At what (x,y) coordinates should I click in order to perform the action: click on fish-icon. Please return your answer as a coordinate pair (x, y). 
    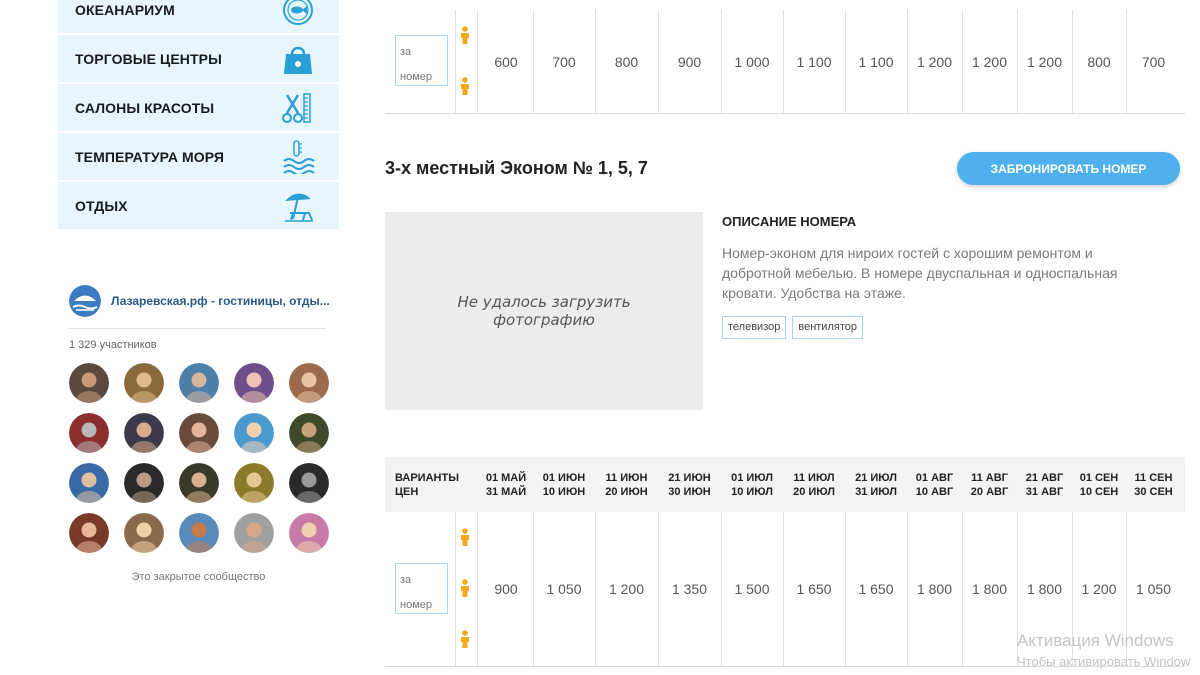
    Looking at the image, I should click on (298, 12).